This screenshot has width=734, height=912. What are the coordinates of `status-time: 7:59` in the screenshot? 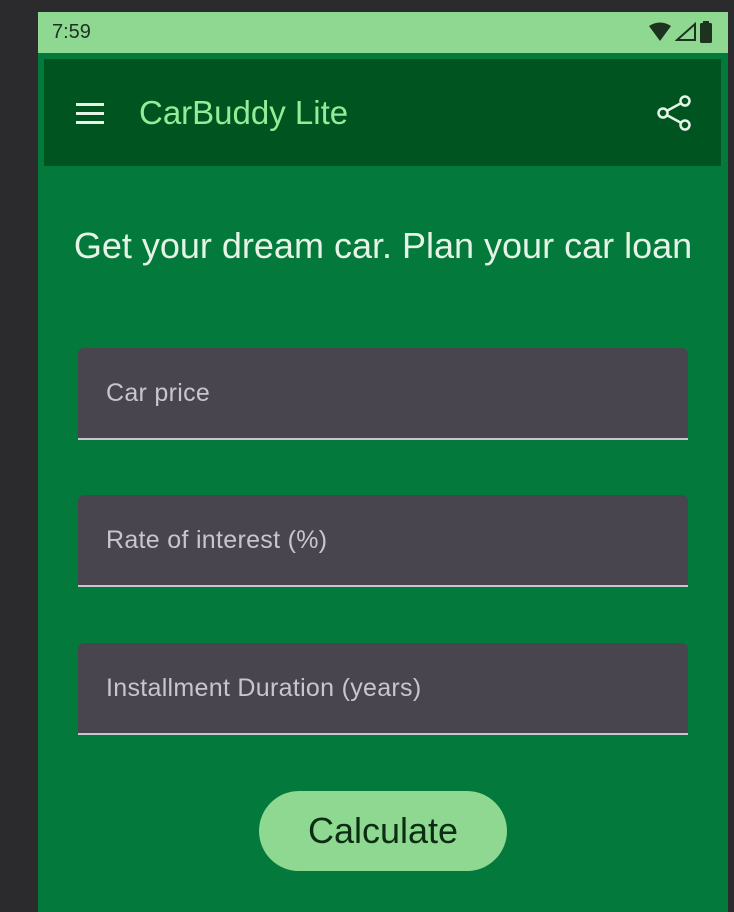 It's located at (71, 32).